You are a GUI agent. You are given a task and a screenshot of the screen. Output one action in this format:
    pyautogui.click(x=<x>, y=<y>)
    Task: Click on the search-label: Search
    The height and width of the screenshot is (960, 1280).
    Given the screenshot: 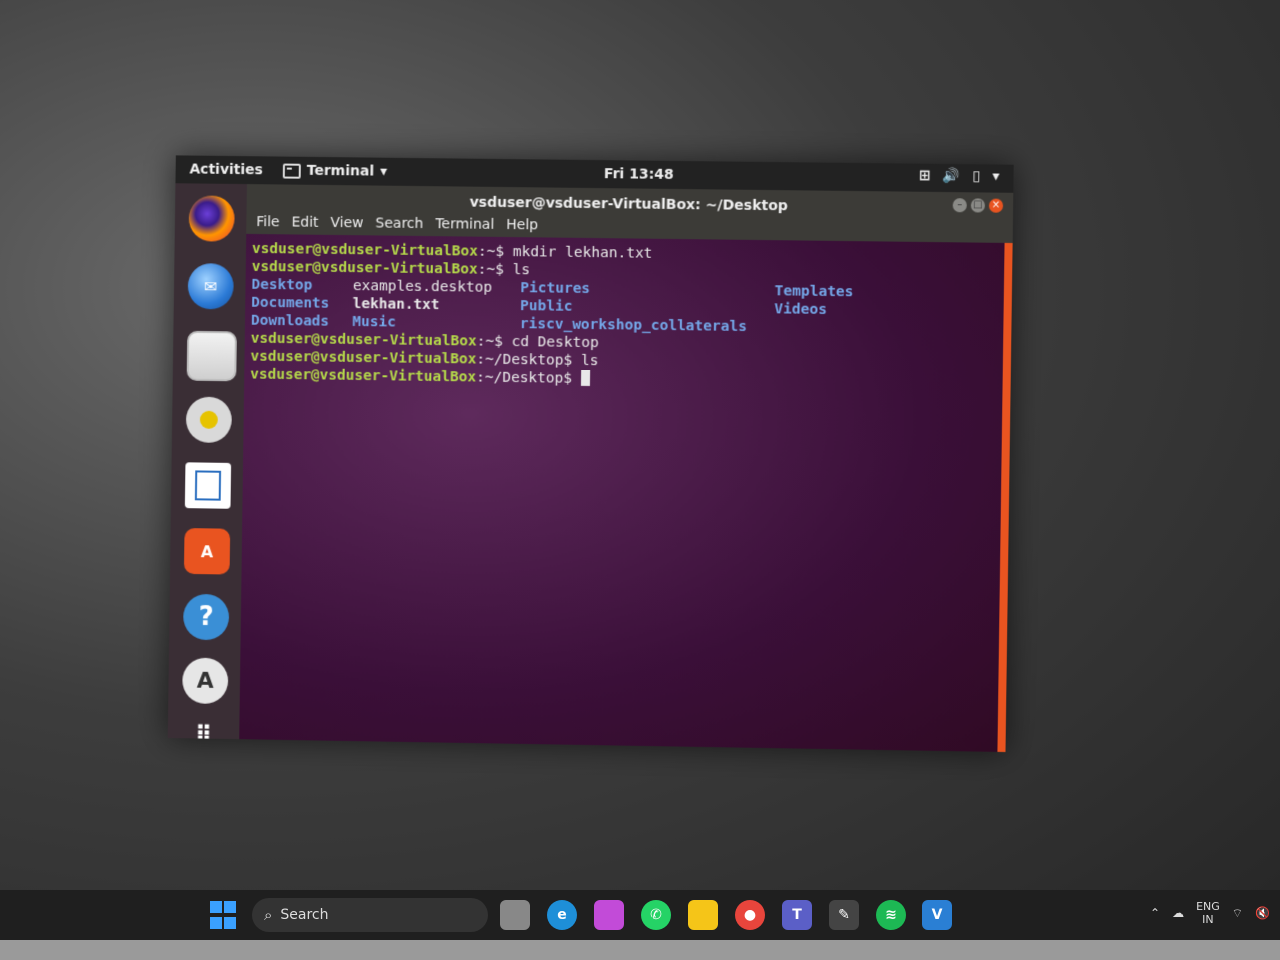 What is the action you would take?
    pyautogui.click(x=304, y=915)
    